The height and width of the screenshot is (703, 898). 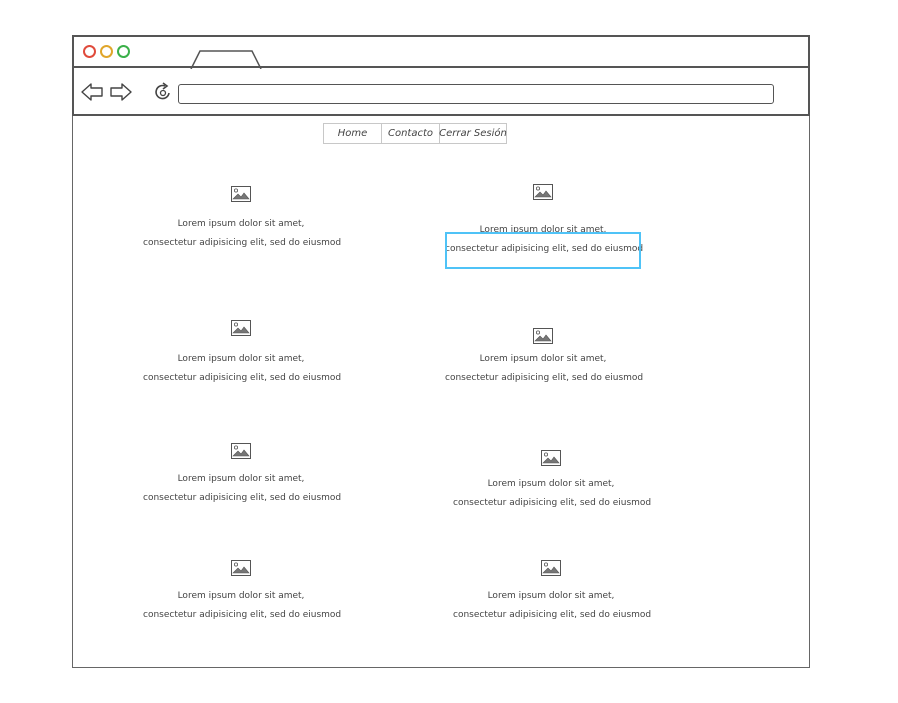 I want to click on menu-item-label: Cerrar Sesión, so click(x=473, y=133).